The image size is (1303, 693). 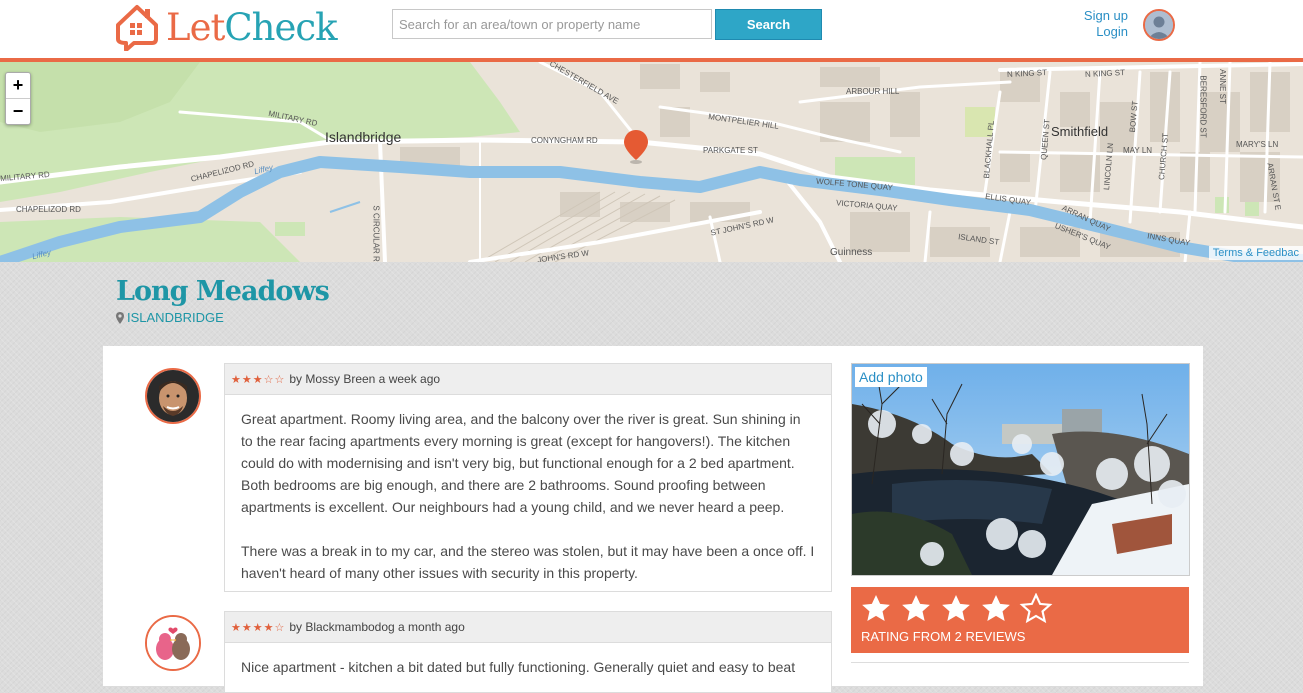 What do you see at coordinates (730, 150) in the screenshot?
I see `map-label-parkgate-st: PARKGATE ST` at bounding box center [730, 150].